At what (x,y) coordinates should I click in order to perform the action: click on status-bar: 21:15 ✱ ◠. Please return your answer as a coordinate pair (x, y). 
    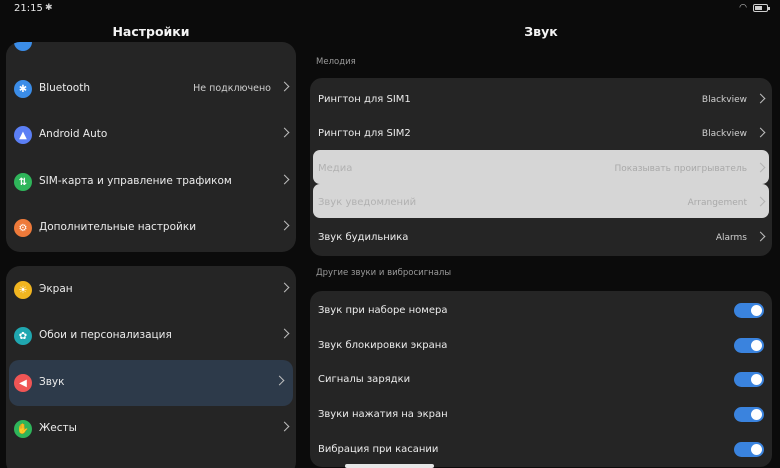
    Looking at the image, I should click on (390, 9).